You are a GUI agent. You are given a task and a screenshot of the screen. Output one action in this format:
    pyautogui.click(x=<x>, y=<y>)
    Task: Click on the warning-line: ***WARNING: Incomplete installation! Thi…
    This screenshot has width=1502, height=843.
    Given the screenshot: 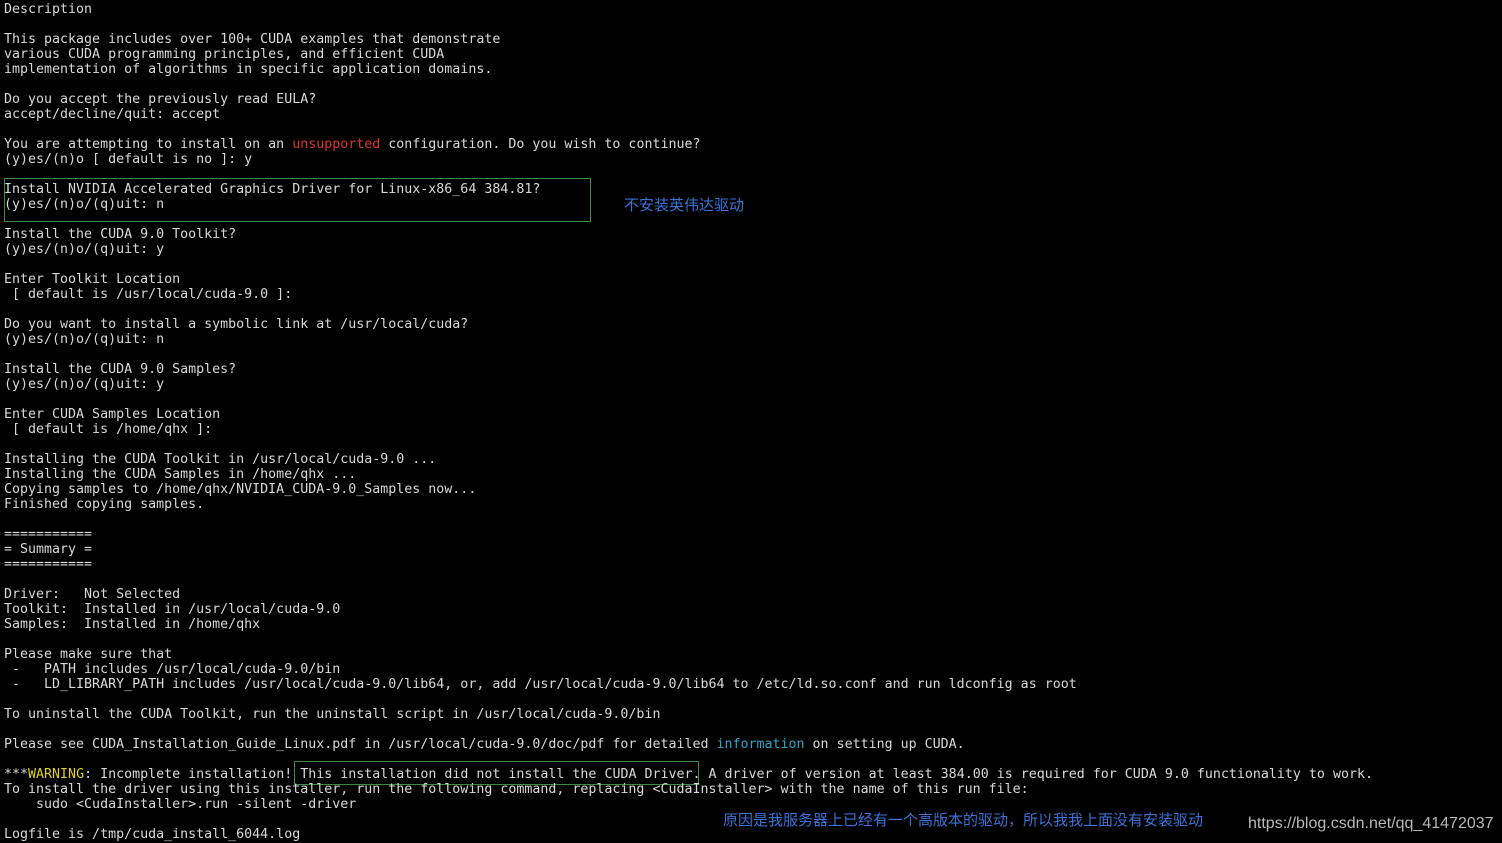 What is the action you would take?
    pyautogui.click(x=688, y=774)
    